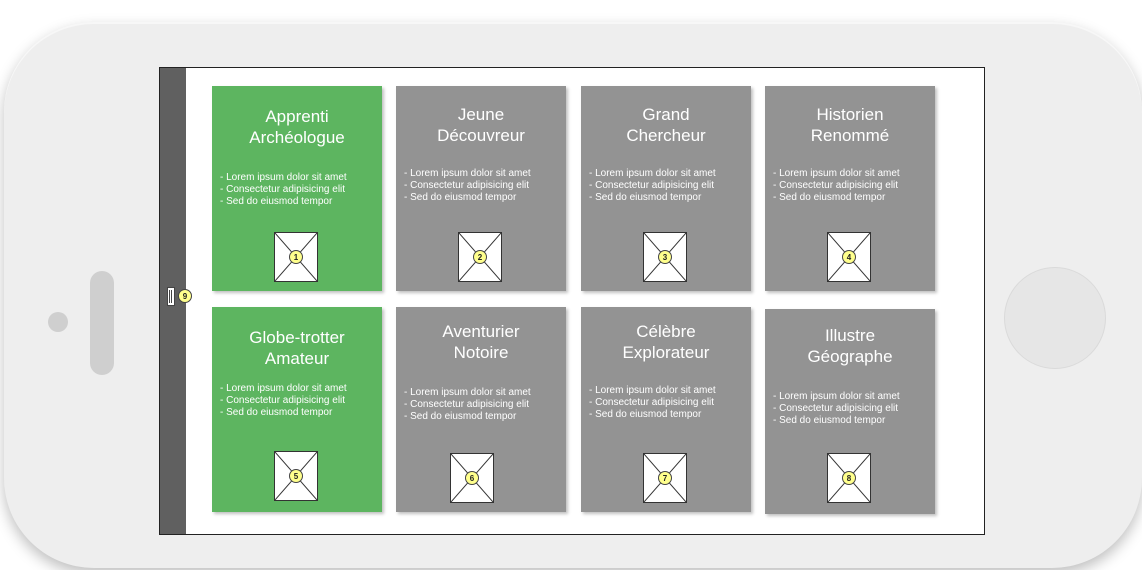 The height and width of the screenshot is (570, 1142). I want to click on card-title: Globe-trotter Amateur, so click(297, 348).